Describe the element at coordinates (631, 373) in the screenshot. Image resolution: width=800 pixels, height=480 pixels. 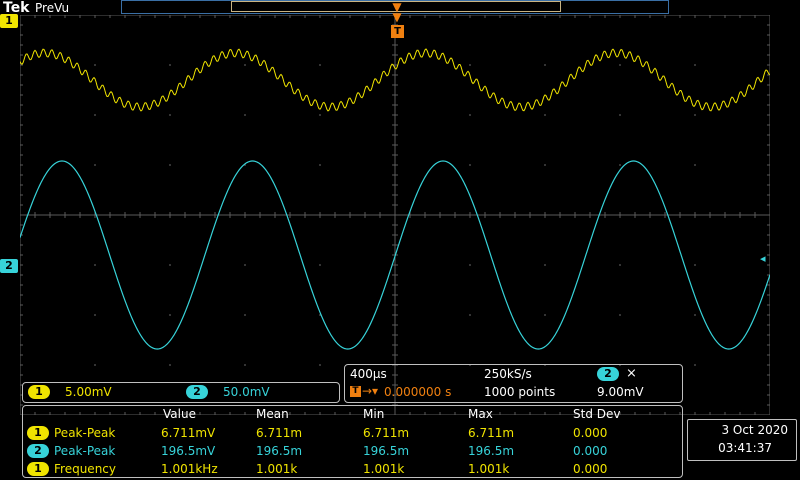
I see `trigger-slope-icon: ⨯` at that location.